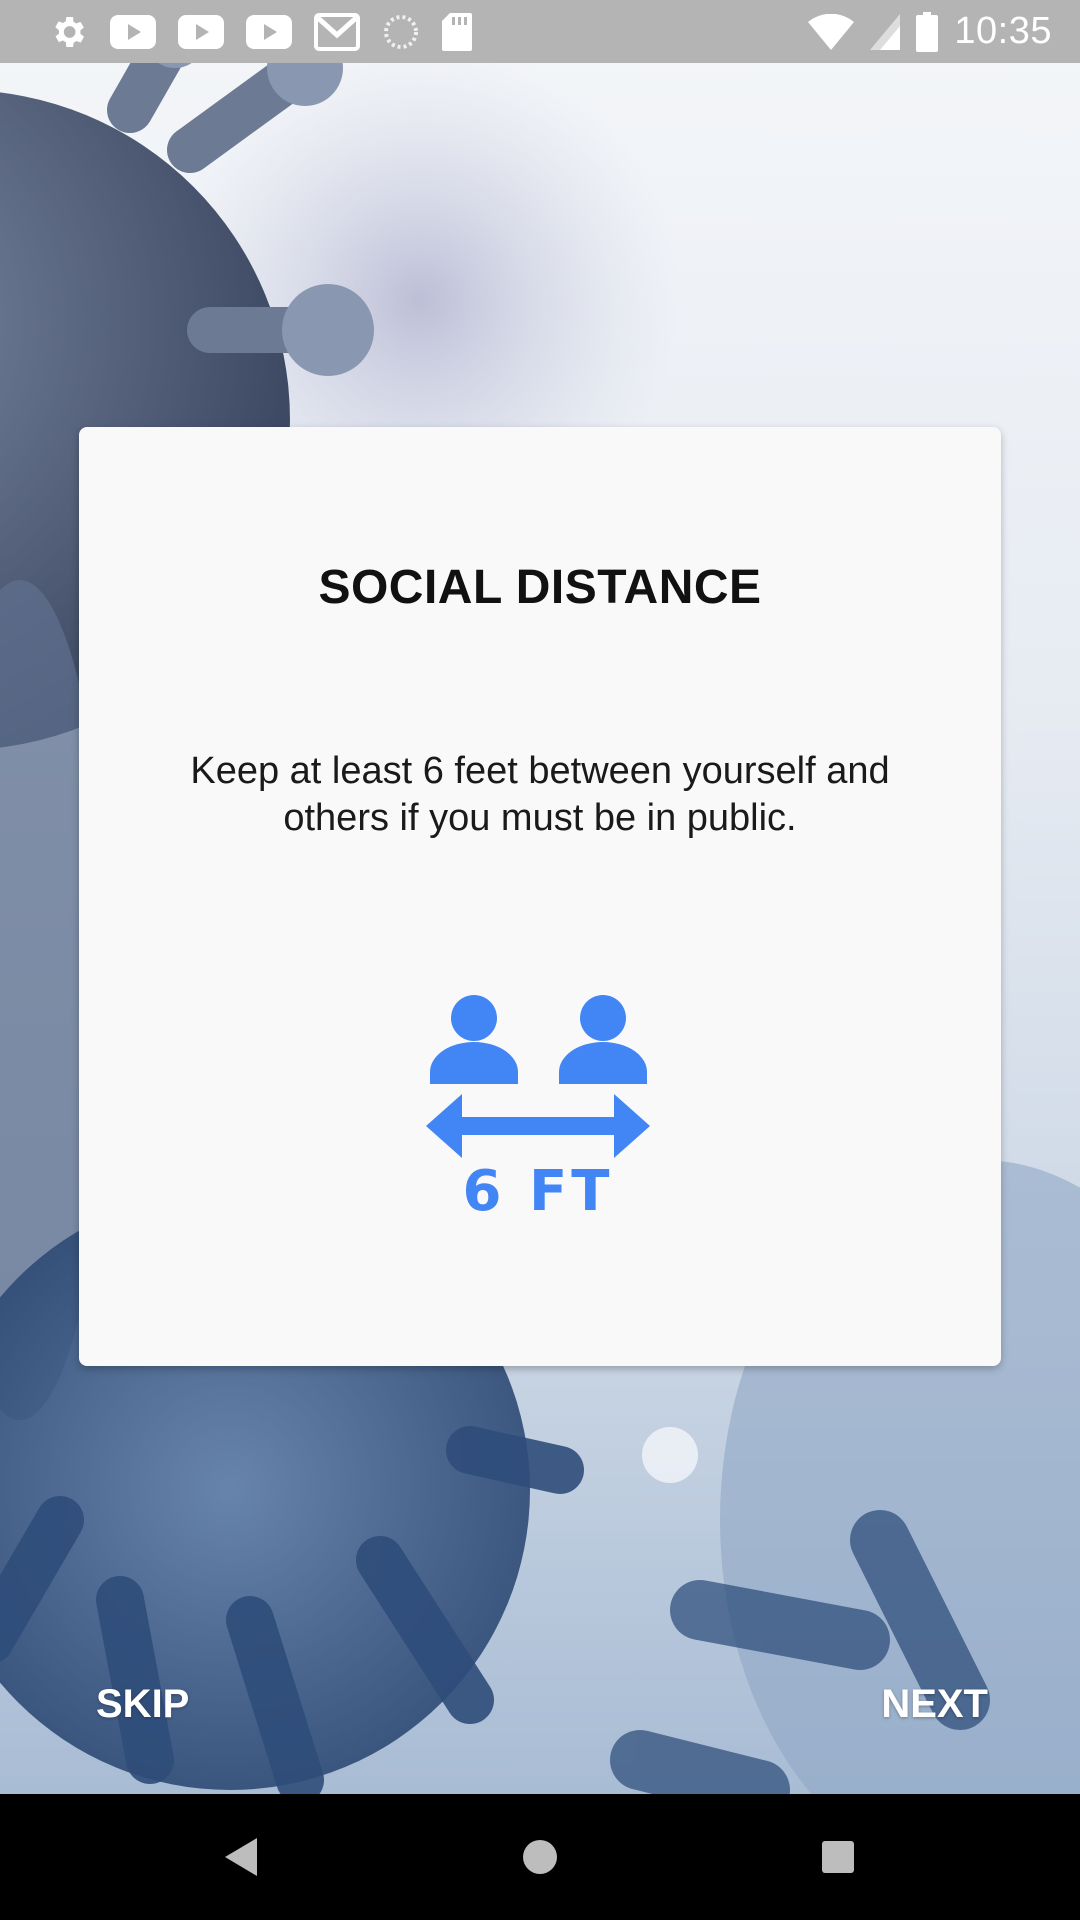 The image size is (1080, 1920). I want to click on status-bar: 10:35, so click(540, 31).